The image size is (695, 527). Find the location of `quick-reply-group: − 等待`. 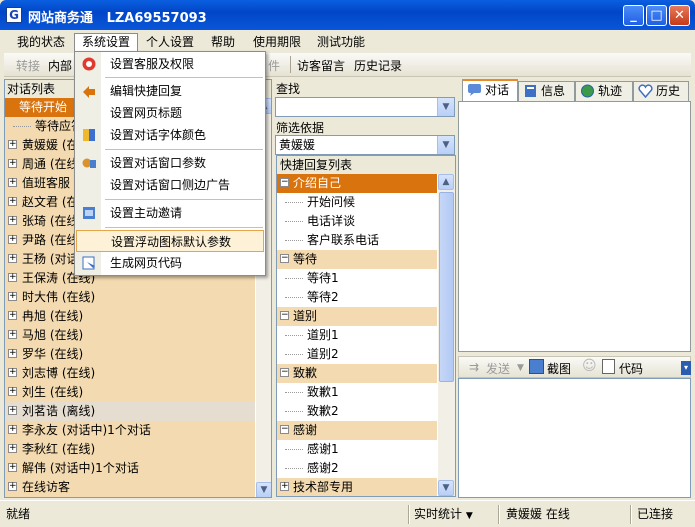

quick-reply-group: − 等待 is located at coordinates (357, 259).